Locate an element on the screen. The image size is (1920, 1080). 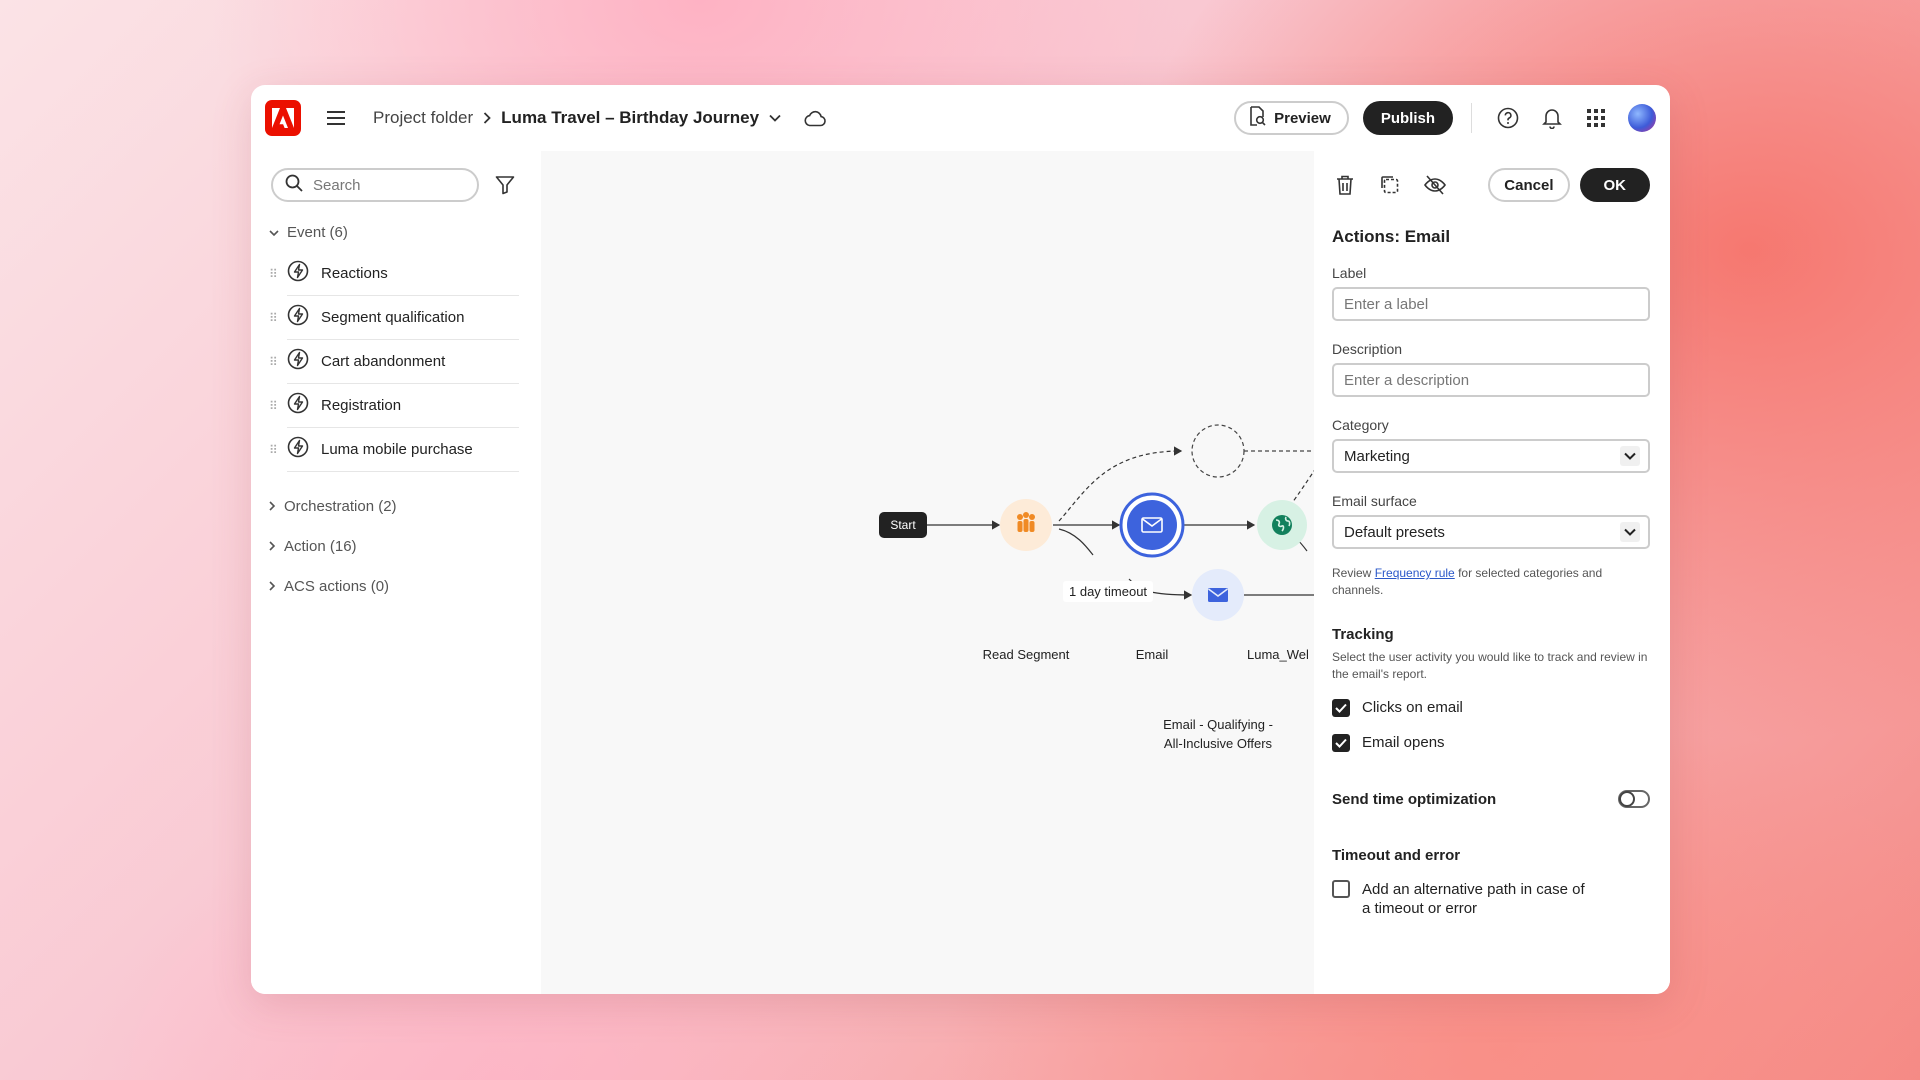
clicks-on-email-label: Clicks on email is located at coordinates (1412, 707).